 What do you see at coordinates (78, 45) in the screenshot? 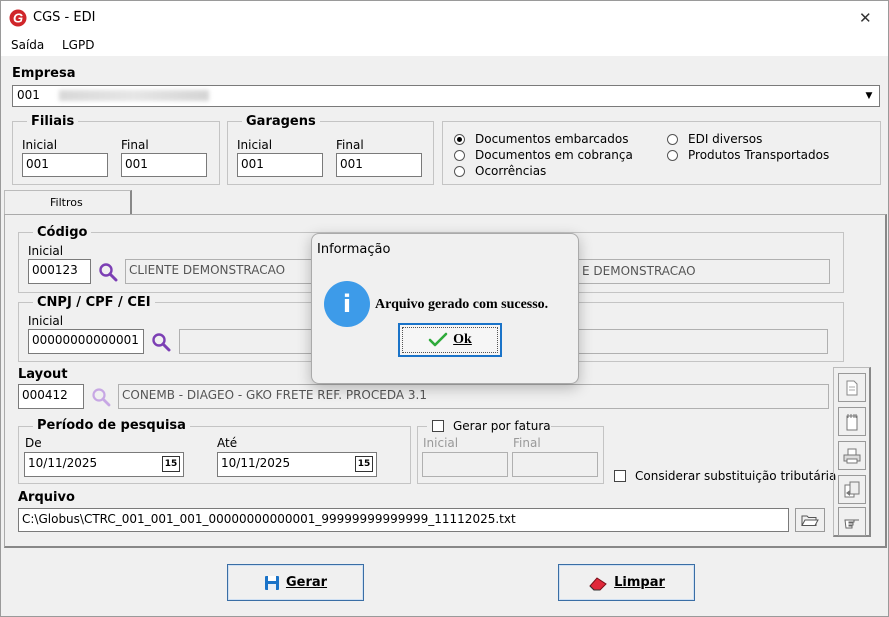
I see `menu-item-lgpd: LGPD` at bounding box center [78, 45].